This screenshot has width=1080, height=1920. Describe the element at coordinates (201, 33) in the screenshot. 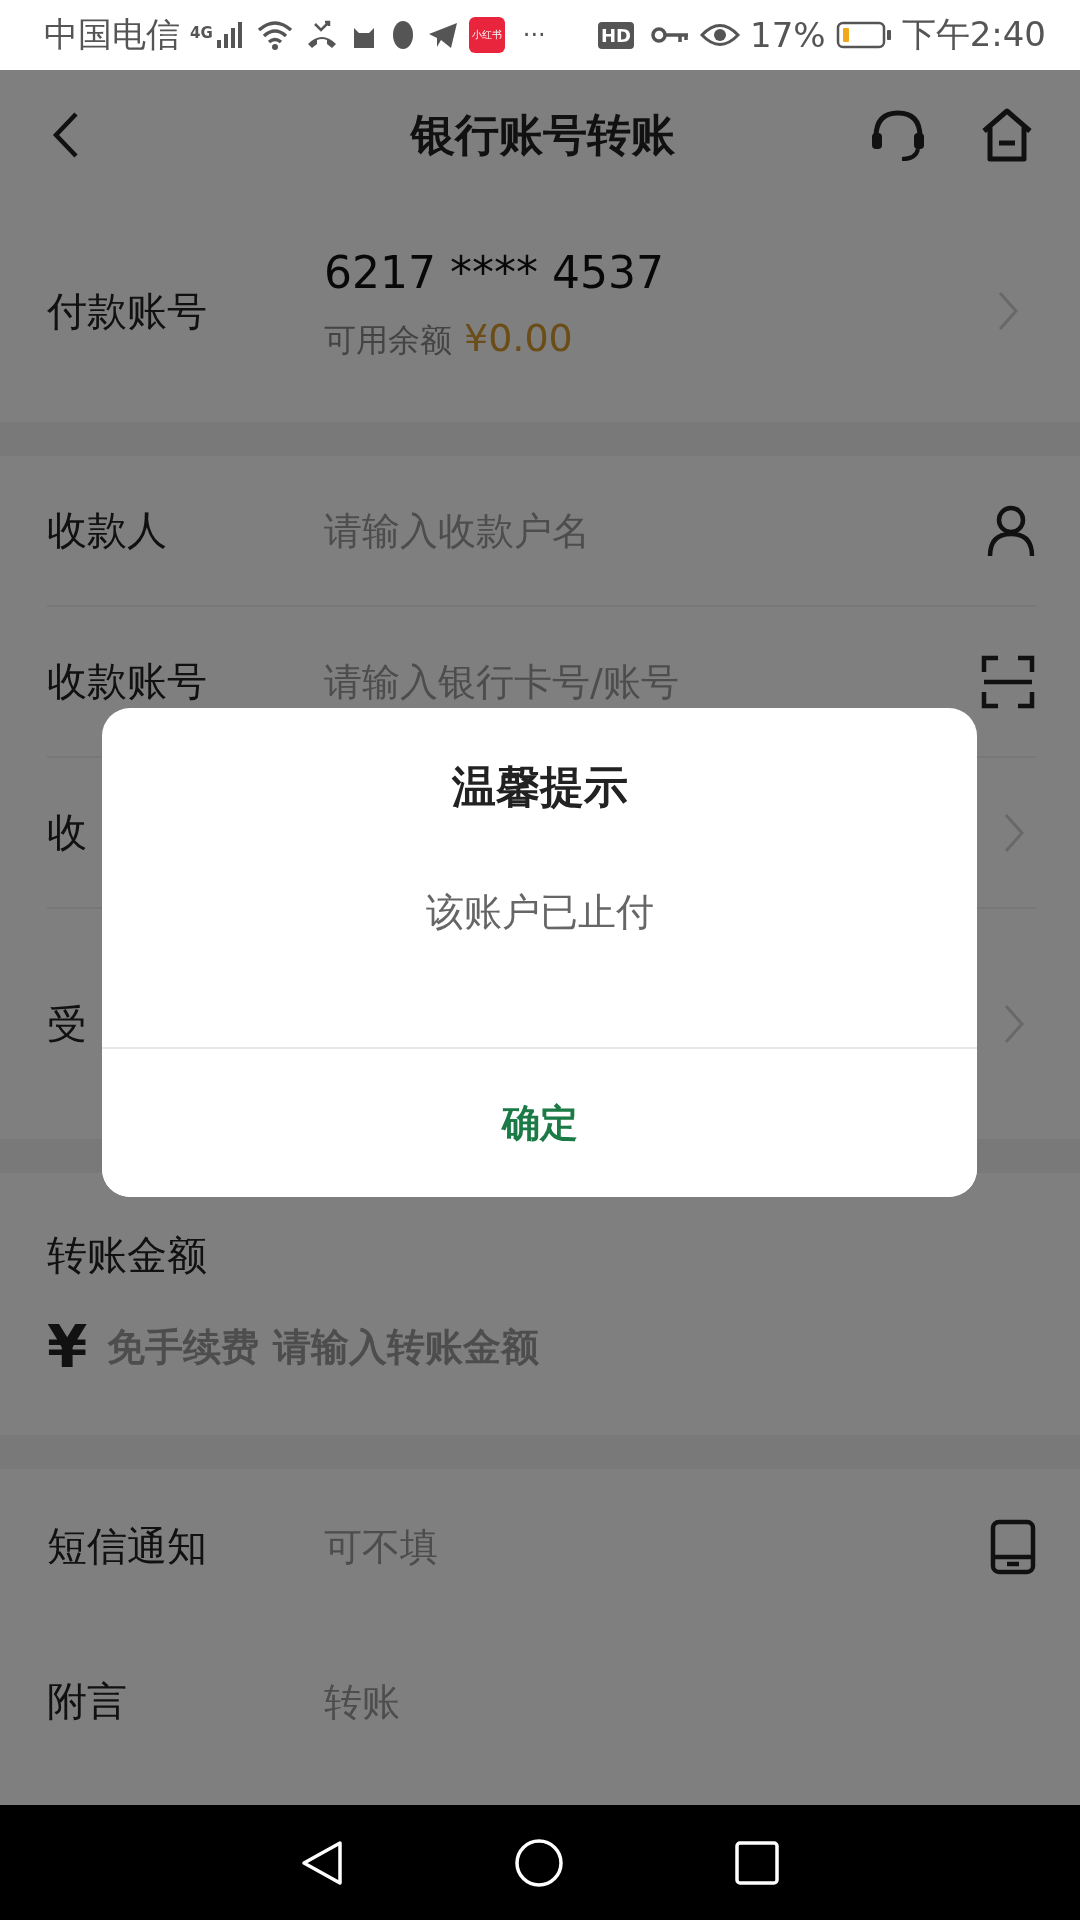

I see `network-type: 4G` at that location.